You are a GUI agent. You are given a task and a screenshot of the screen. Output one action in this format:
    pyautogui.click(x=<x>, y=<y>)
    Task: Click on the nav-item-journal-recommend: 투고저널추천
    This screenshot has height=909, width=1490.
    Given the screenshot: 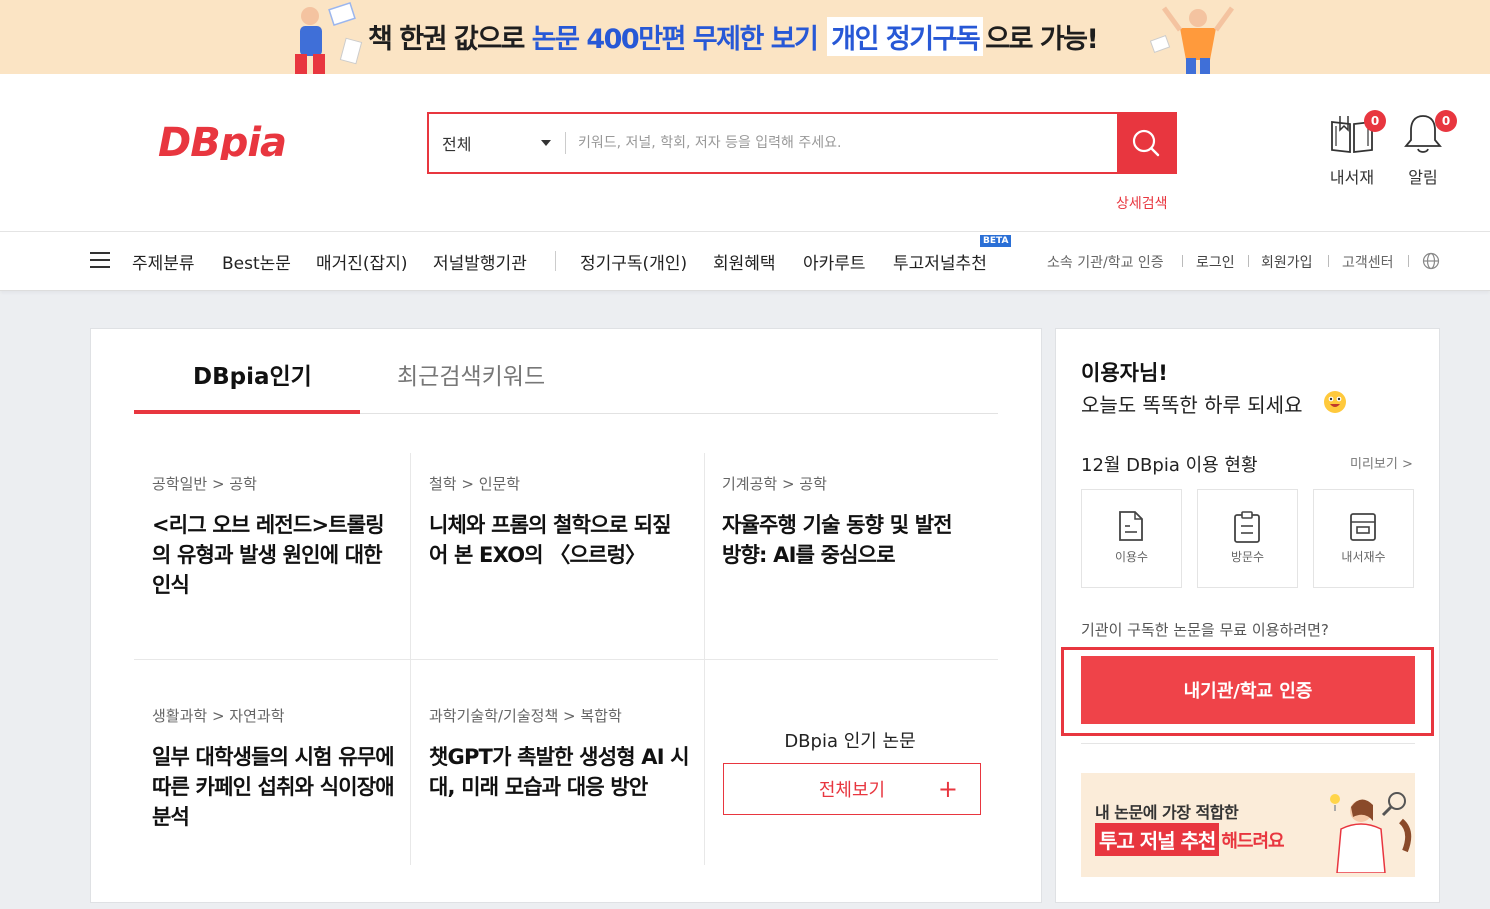 What is the action you would take?
    pyautogui.click(x=940, y=261)
    